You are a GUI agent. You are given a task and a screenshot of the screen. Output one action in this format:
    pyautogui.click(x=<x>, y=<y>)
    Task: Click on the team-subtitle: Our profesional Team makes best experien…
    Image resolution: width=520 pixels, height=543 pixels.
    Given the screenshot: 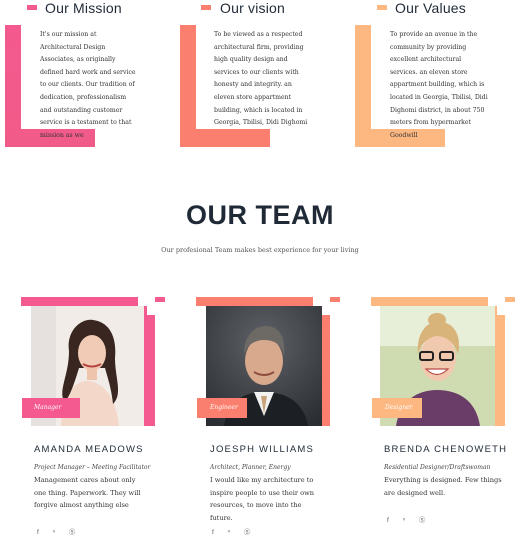 What is the action you would take?
    pyautogui.click(x=260, y=250)
    